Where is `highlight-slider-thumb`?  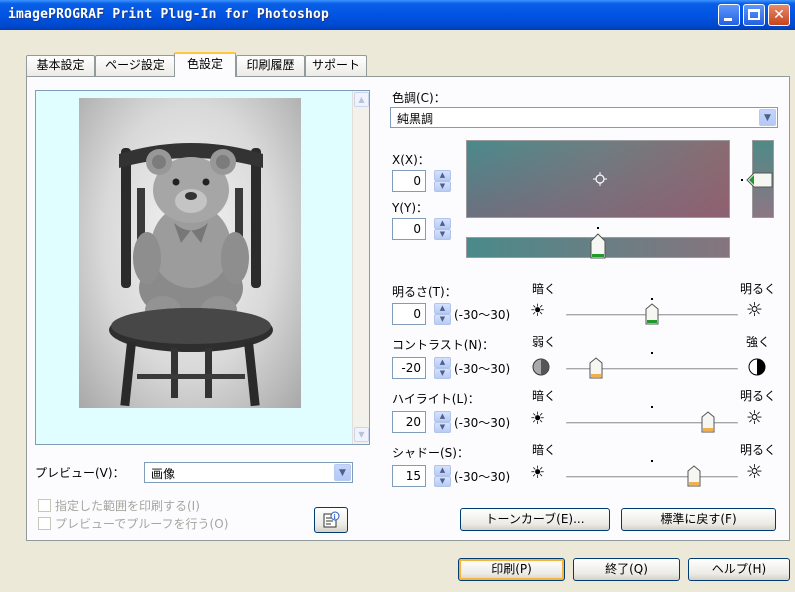
highlight-slider-thumb is located at coordinates (708, 422).